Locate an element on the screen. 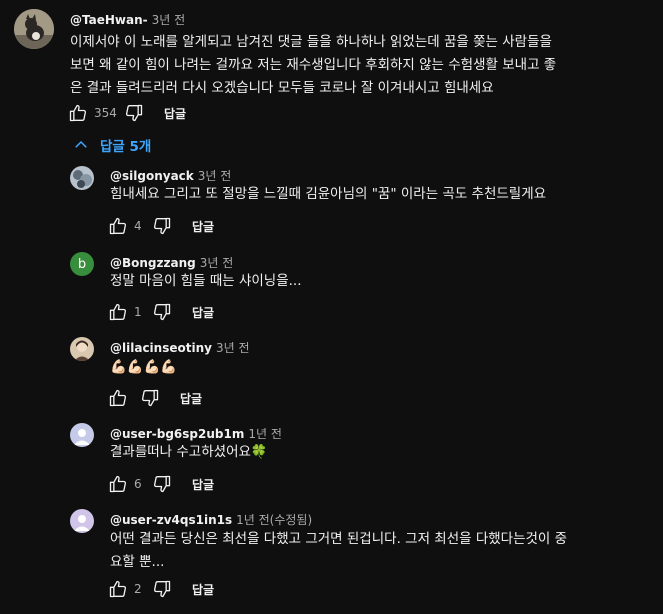 The height and width of the screenshot is (614, 663). reply-header: @user-bg6sp2ub1m 1년 전 is located at coordinates (196, 432).